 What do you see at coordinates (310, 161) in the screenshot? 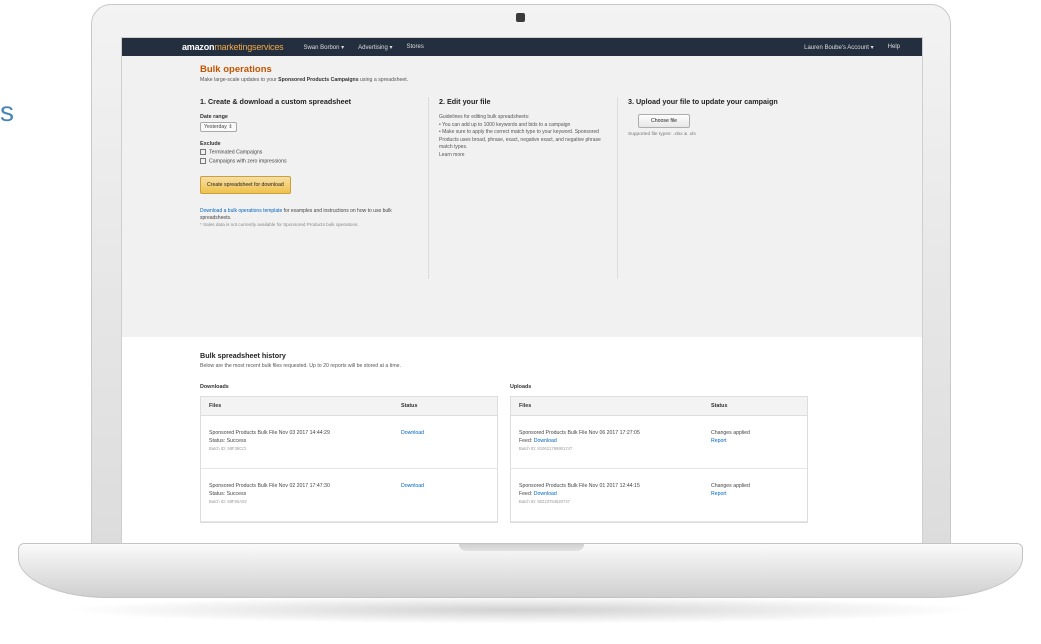
I see `exclude-zero-impressions-checkbox: Campaigns with zero impressions` at bounding box center [310, 161].